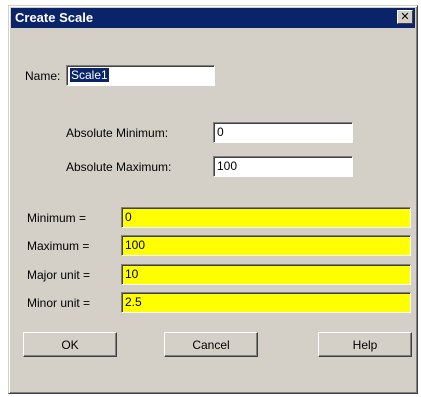 Image resolution: width=421 pixels, height=397 pixels. What do you see at coordinates (89, 75) in the screenshot?
I see `name-input-value: Scale1` at bounding box center [89, 75].